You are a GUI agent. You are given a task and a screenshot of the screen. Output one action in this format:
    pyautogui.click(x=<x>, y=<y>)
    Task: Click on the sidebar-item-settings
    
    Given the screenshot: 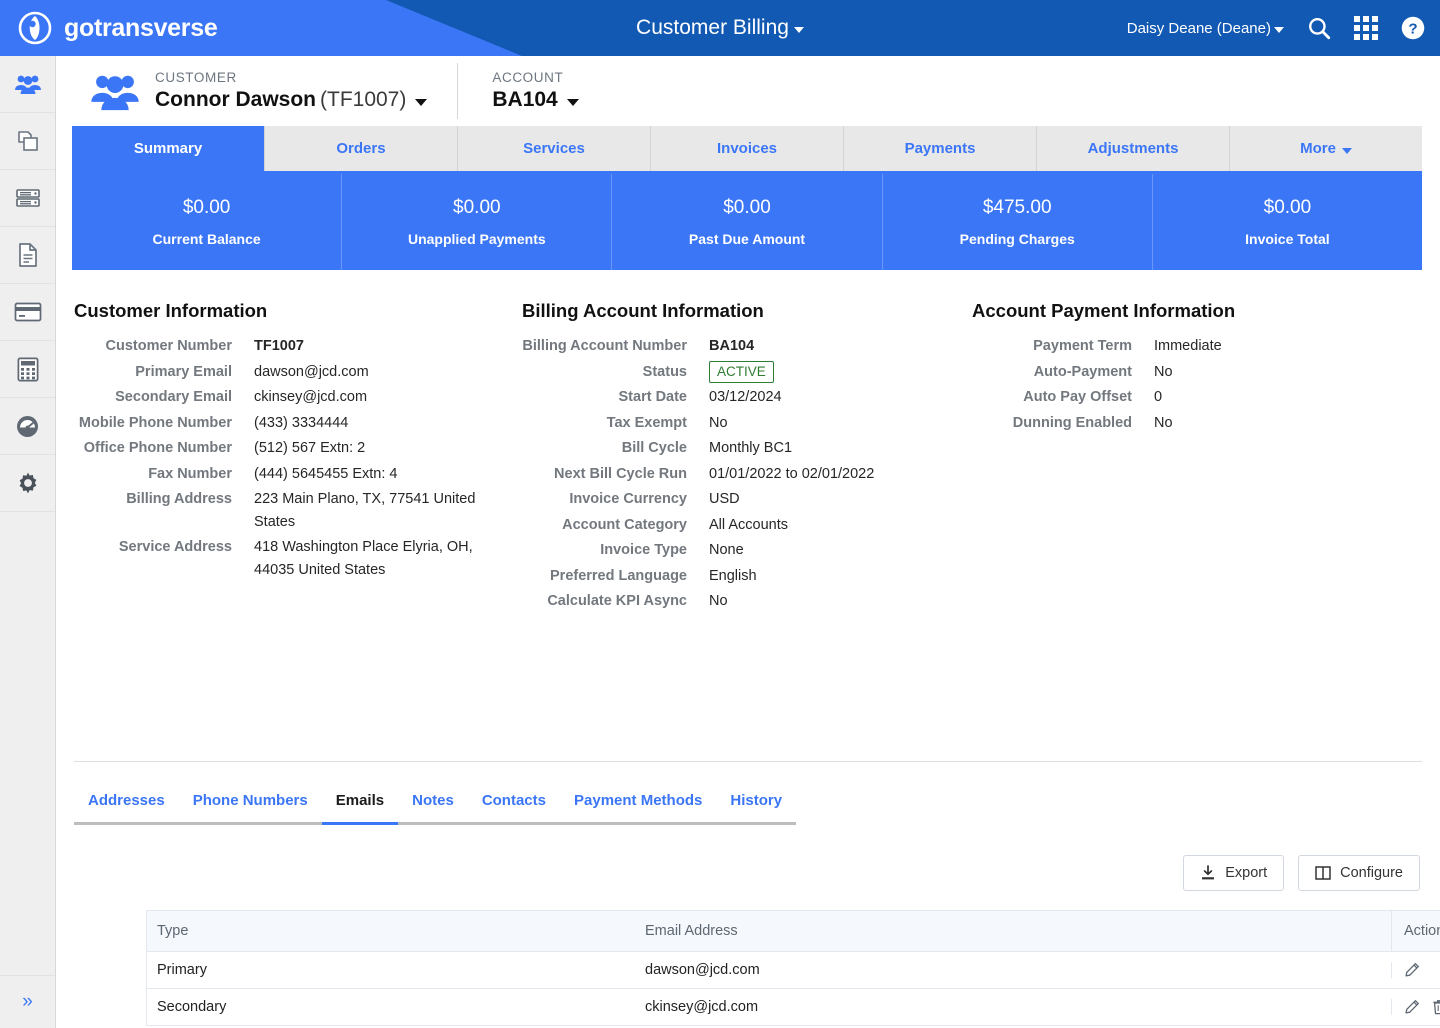 What is the action you would take?
    pyautogui.click(x=27, y=483)
    